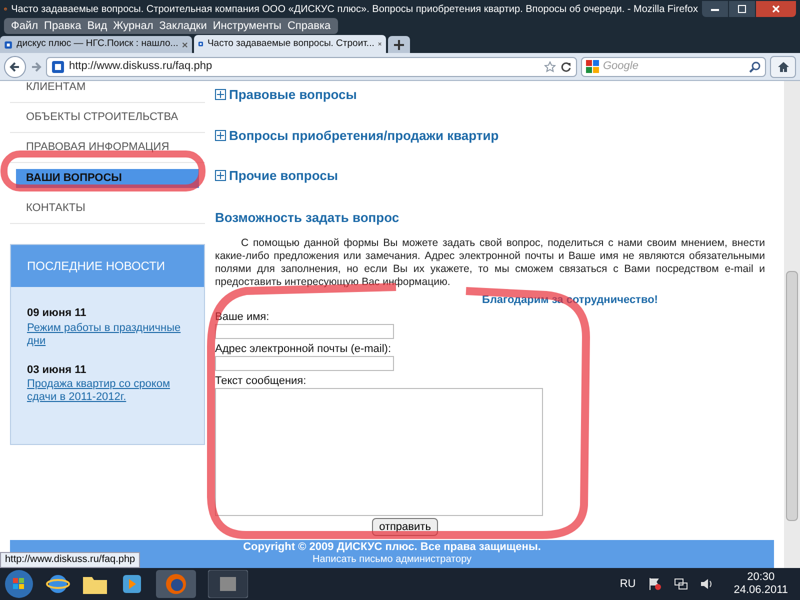 This screenshot has height=600, width=800. Describe the element at coordinates (655, 584) in the screenshot. I see `flag-icon` at that location.